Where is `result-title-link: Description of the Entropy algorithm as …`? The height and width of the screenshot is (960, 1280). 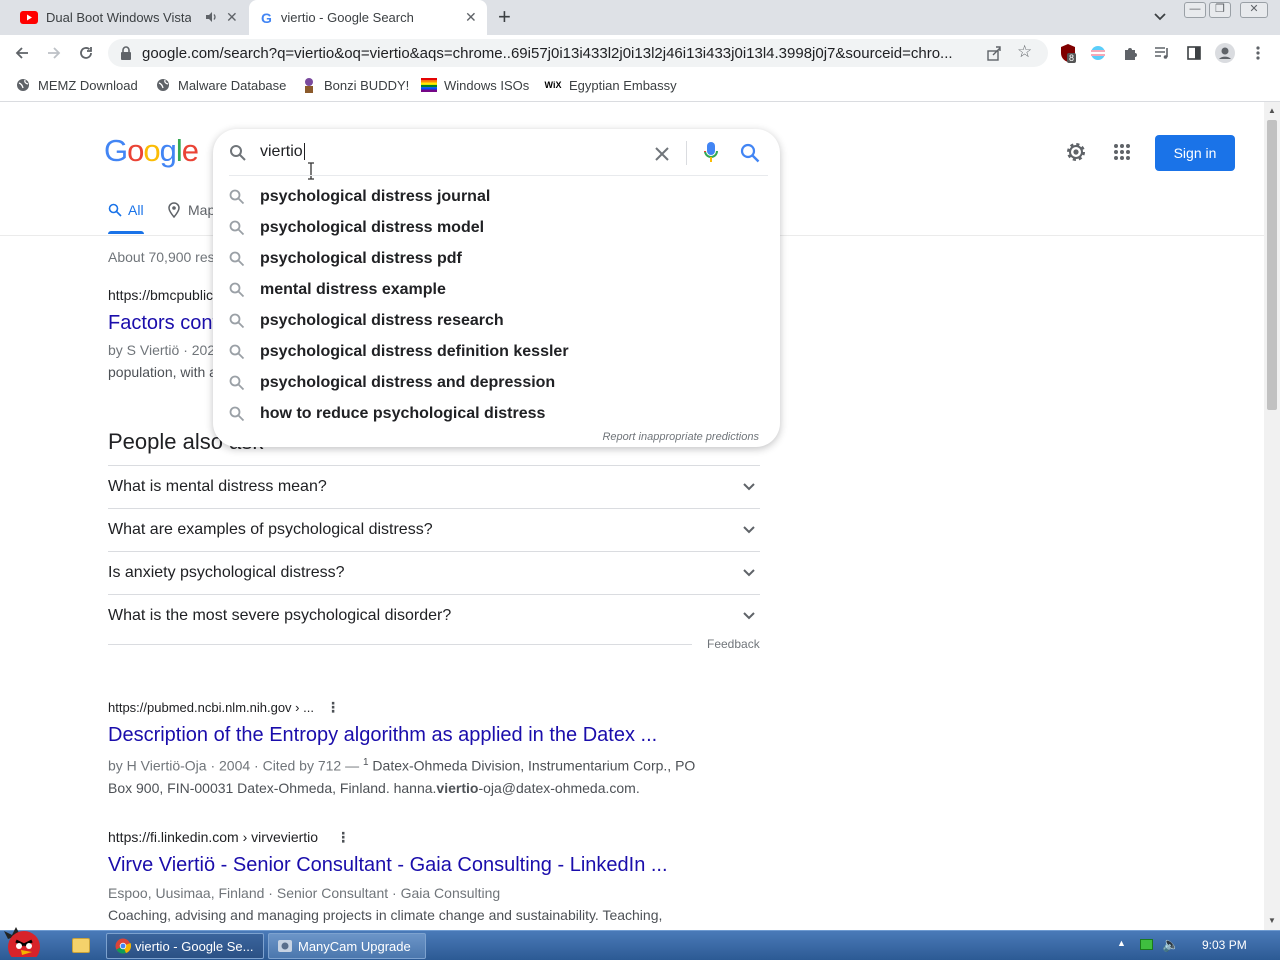 result-title-link: Description of the Entropy algorithm as … is located at coordinates (382, 735).